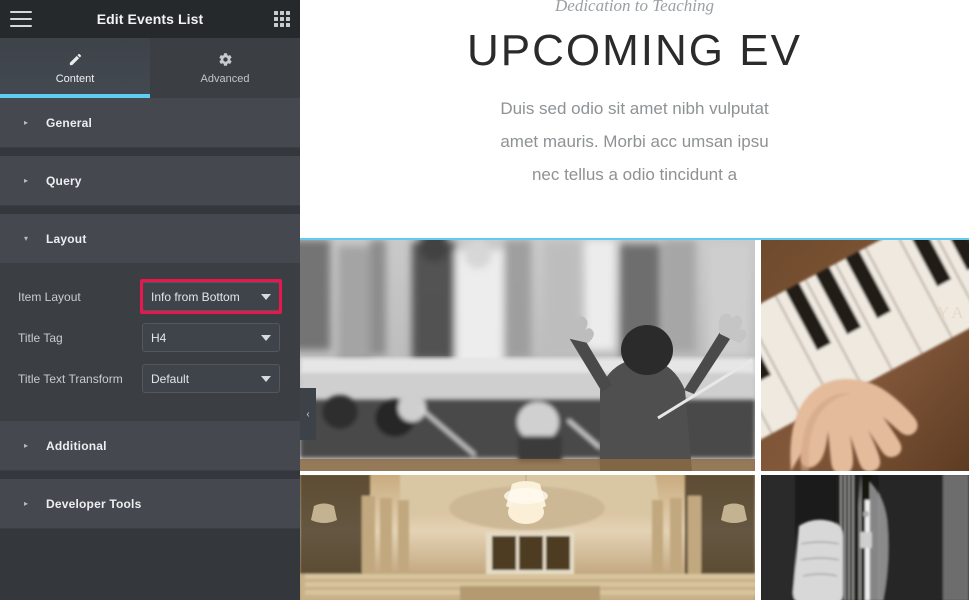  What do you see at coordinates (69, 122) in the screenshot?
I see `section-general-label: General` at bounding box center [69, 122].